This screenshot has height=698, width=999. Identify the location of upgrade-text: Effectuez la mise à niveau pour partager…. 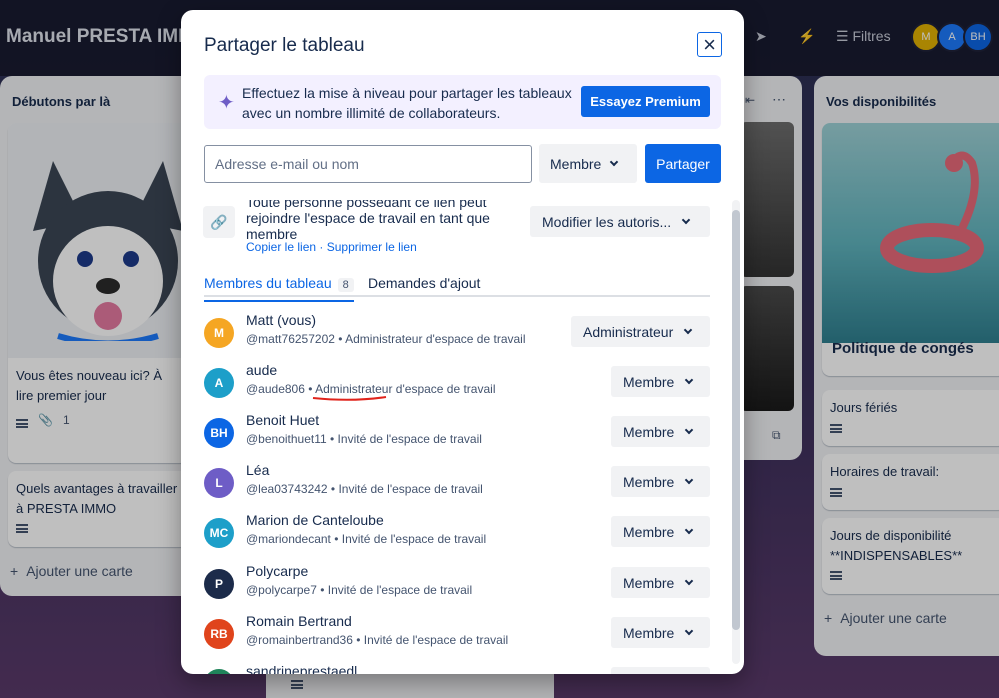
(407, 103).